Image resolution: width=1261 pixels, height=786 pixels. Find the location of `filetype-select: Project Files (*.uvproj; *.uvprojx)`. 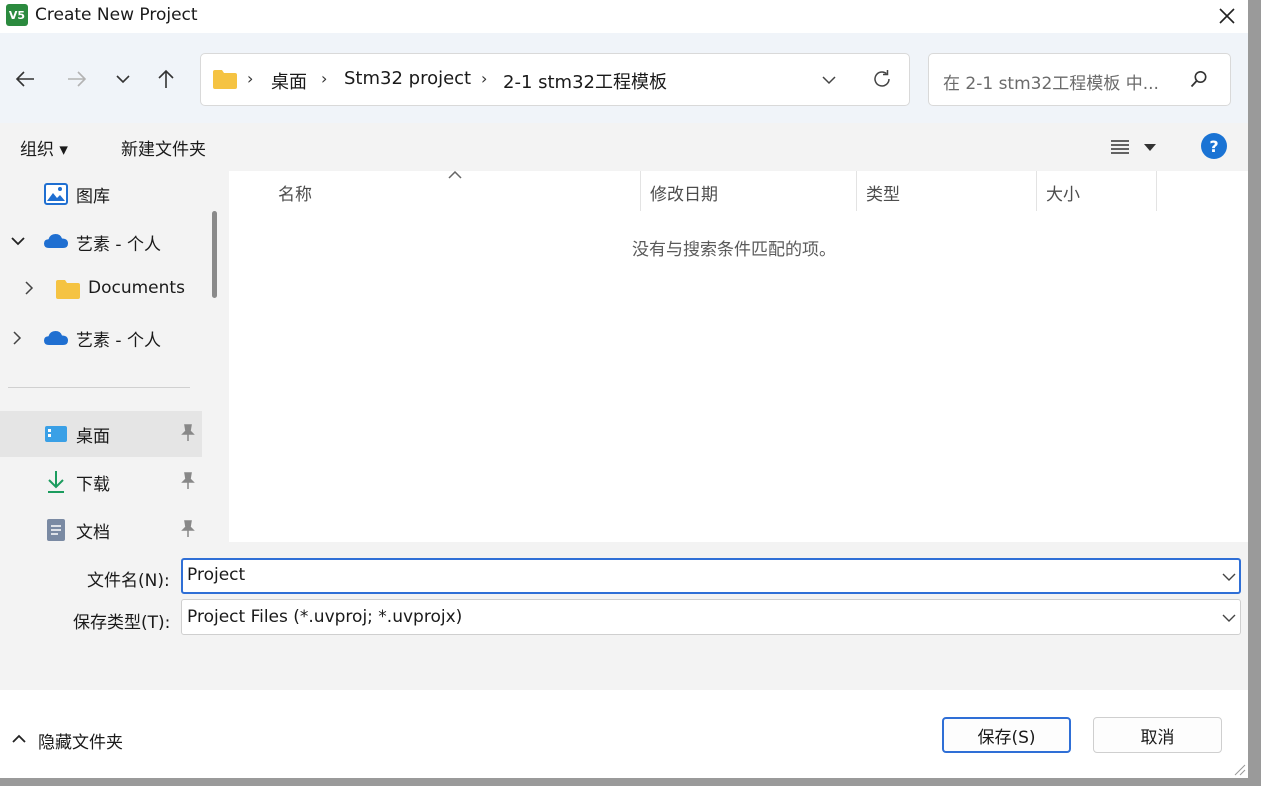

filetype-select: Project Files (*.uvproj; *.uvprojx) is located at coordinates (711, 617).